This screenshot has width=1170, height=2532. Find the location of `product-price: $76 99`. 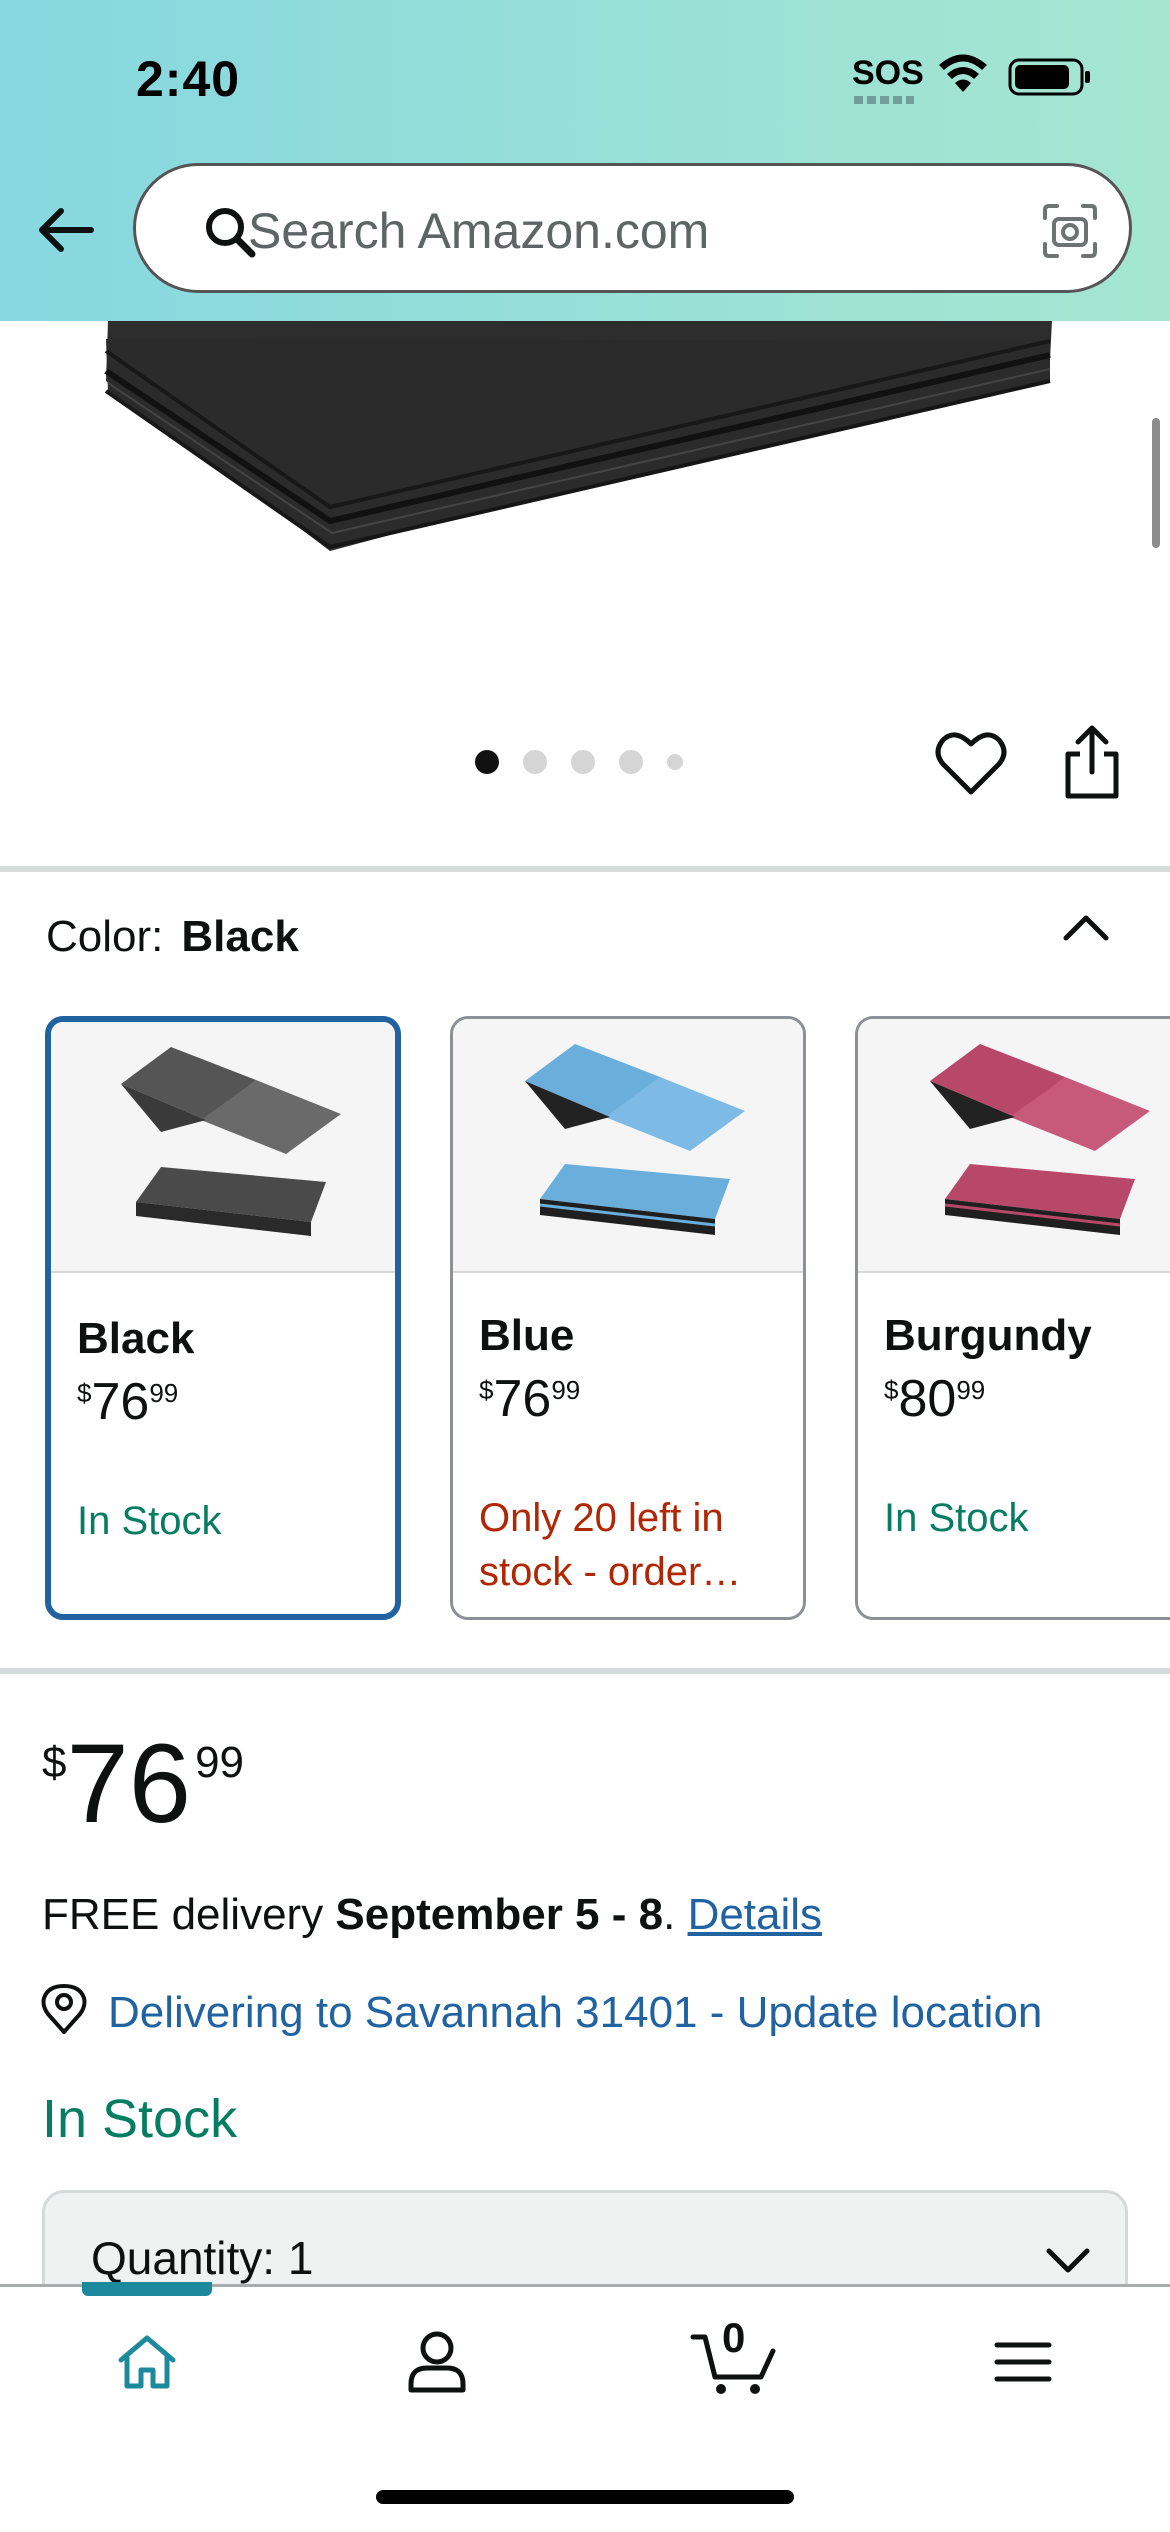

product-price: $76 99 is located at coordinates (143, 1784).